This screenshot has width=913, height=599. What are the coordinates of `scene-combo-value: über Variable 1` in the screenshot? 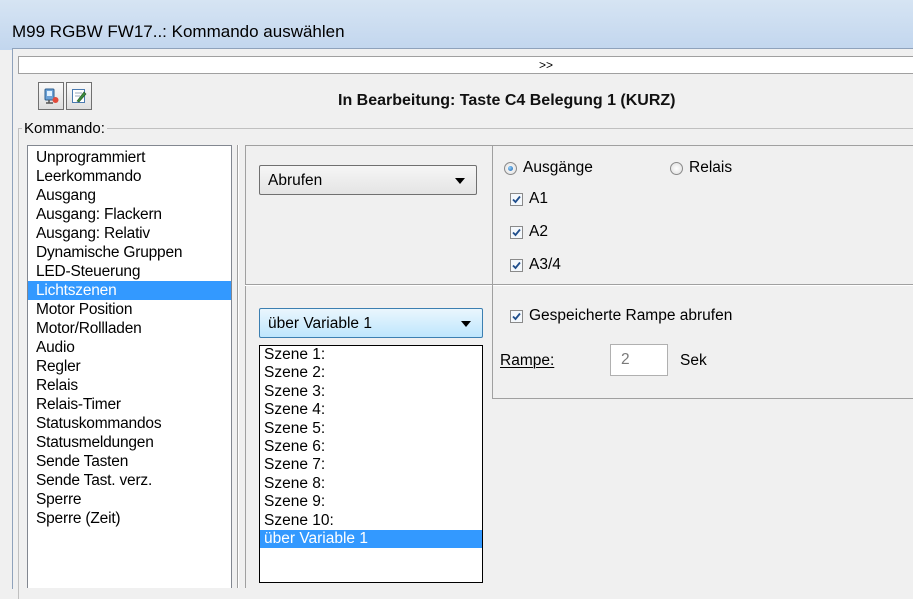 It's located at (320, 323).